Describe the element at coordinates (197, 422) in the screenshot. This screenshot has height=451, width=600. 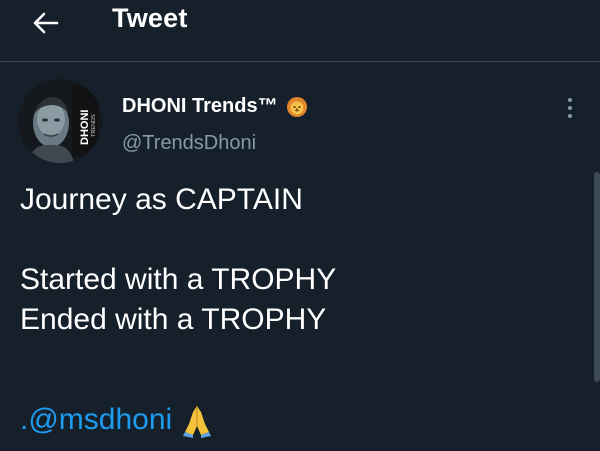
I see `folded-hands-emoji-icon` at that location.